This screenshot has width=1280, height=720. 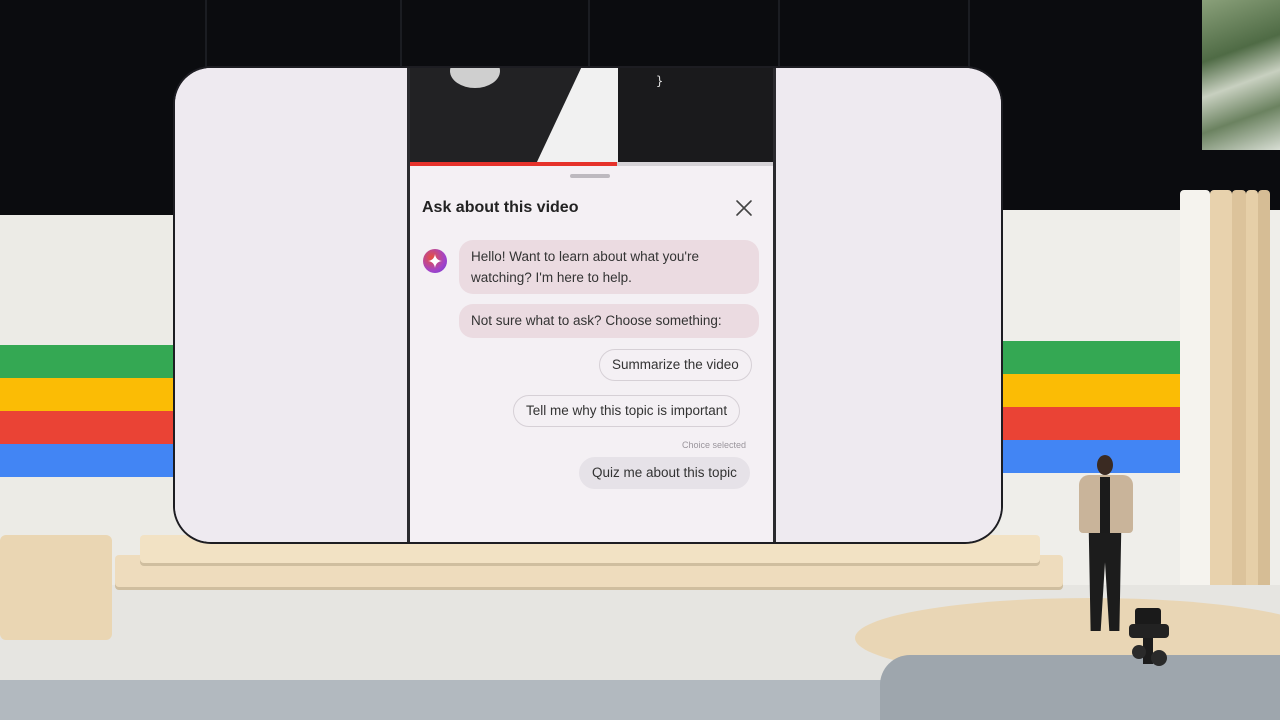 What do you see at coordinates (591, 116) in the screenshot?
I see `video-player: }` at bounding box center [591, 116].